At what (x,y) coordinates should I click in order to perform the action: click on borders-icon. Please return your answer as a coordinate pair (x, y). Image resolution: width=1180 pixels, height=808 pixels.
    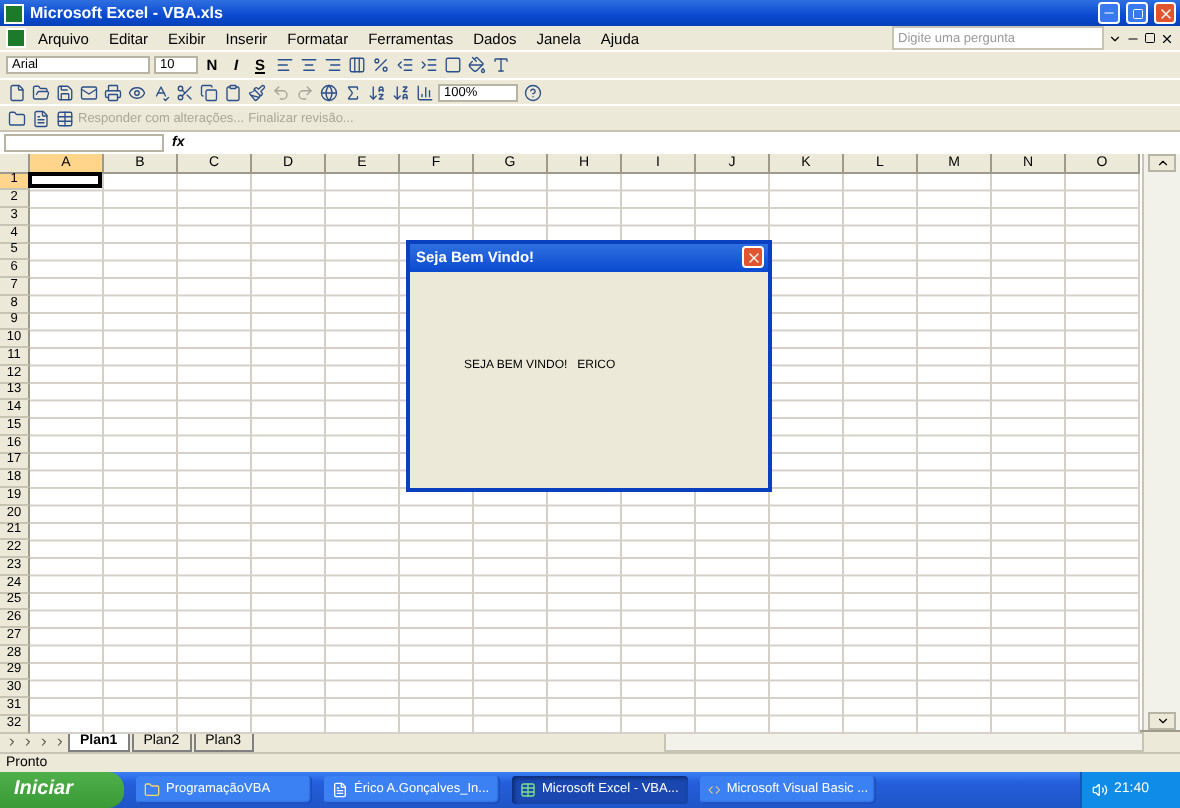
    Looking at the image, I should click on (452, 65).